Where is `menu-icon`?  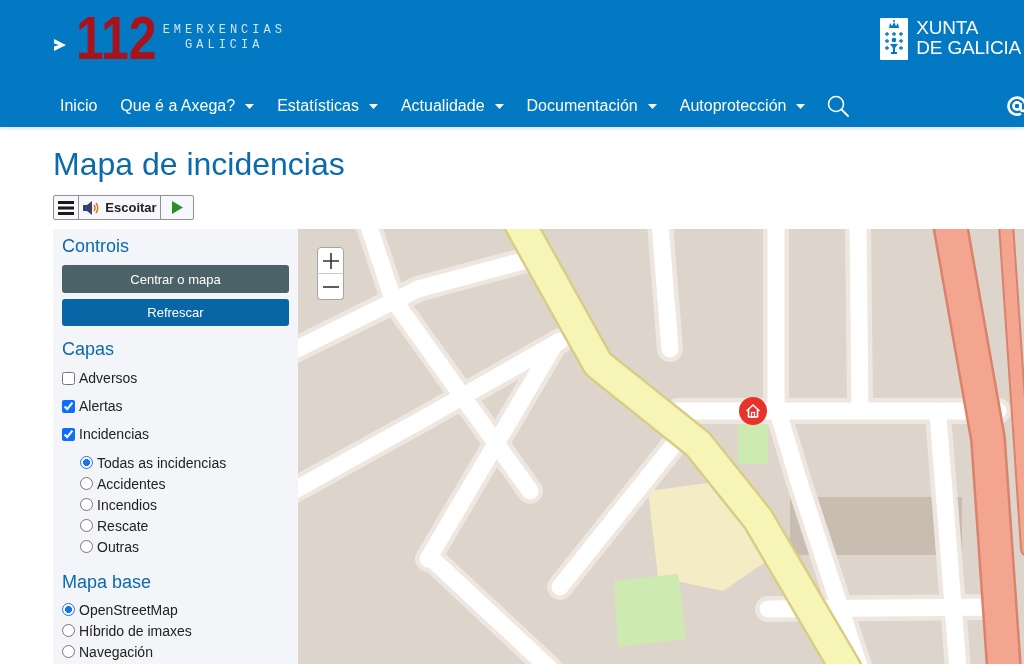
menu-icon is located at coordinates (66, 207).